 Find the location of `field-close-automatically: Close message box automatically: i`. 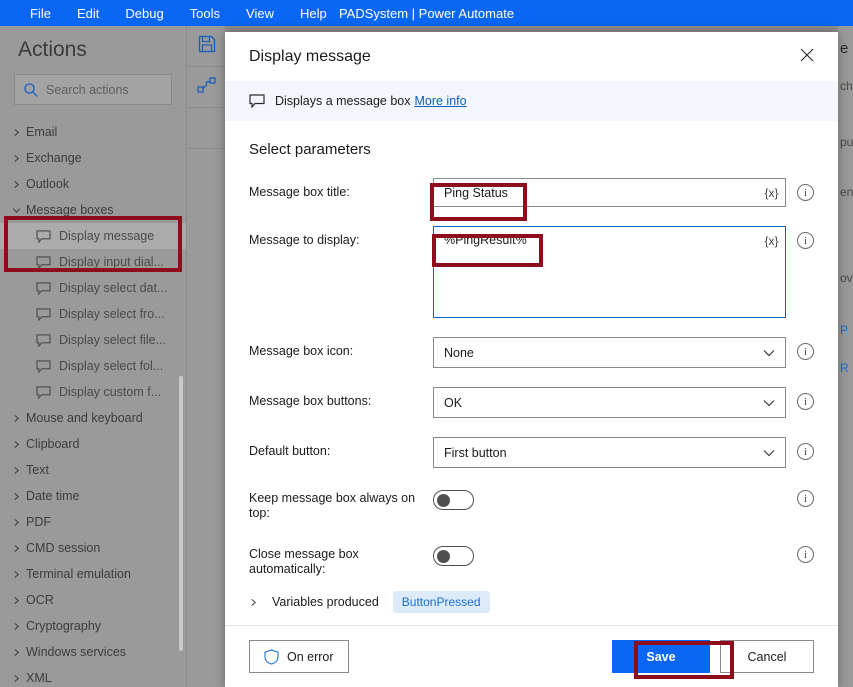

field-close-automatically: Close message box automatically: i is located at coordinates (531, 560).